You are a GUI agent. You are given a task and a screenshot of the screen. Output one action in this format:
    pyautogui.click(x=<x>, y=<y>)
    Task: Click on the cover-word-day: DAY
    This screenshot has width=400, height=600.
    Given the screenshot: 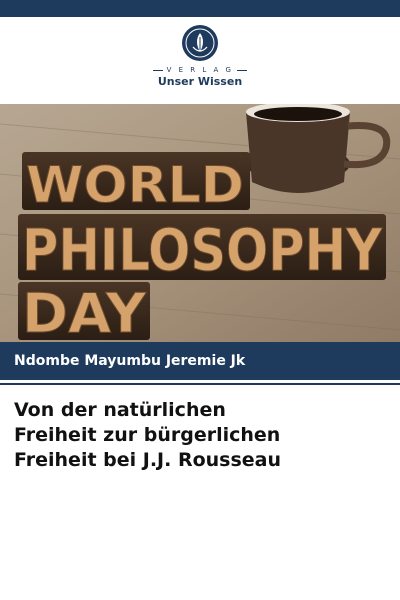 What is the action you would take?
    pyautogui.click(x=84, y=312)
    